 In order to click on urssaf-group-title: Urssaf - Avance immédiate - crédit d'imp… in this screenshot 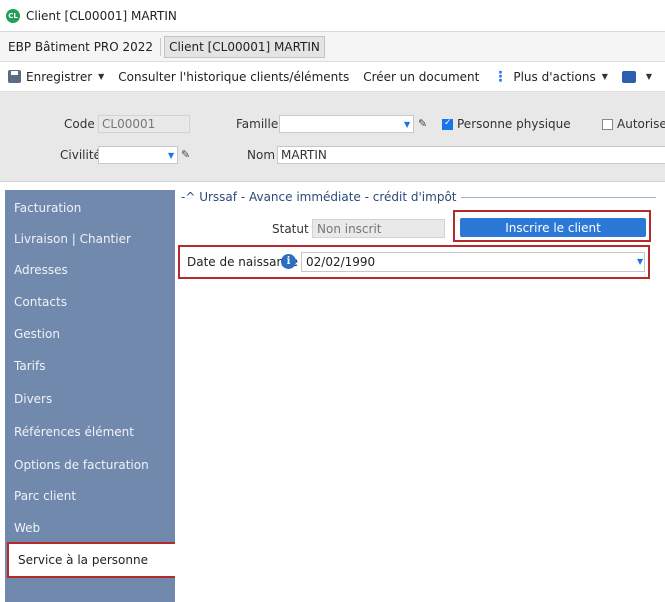, I will do `click(328, 197)`.